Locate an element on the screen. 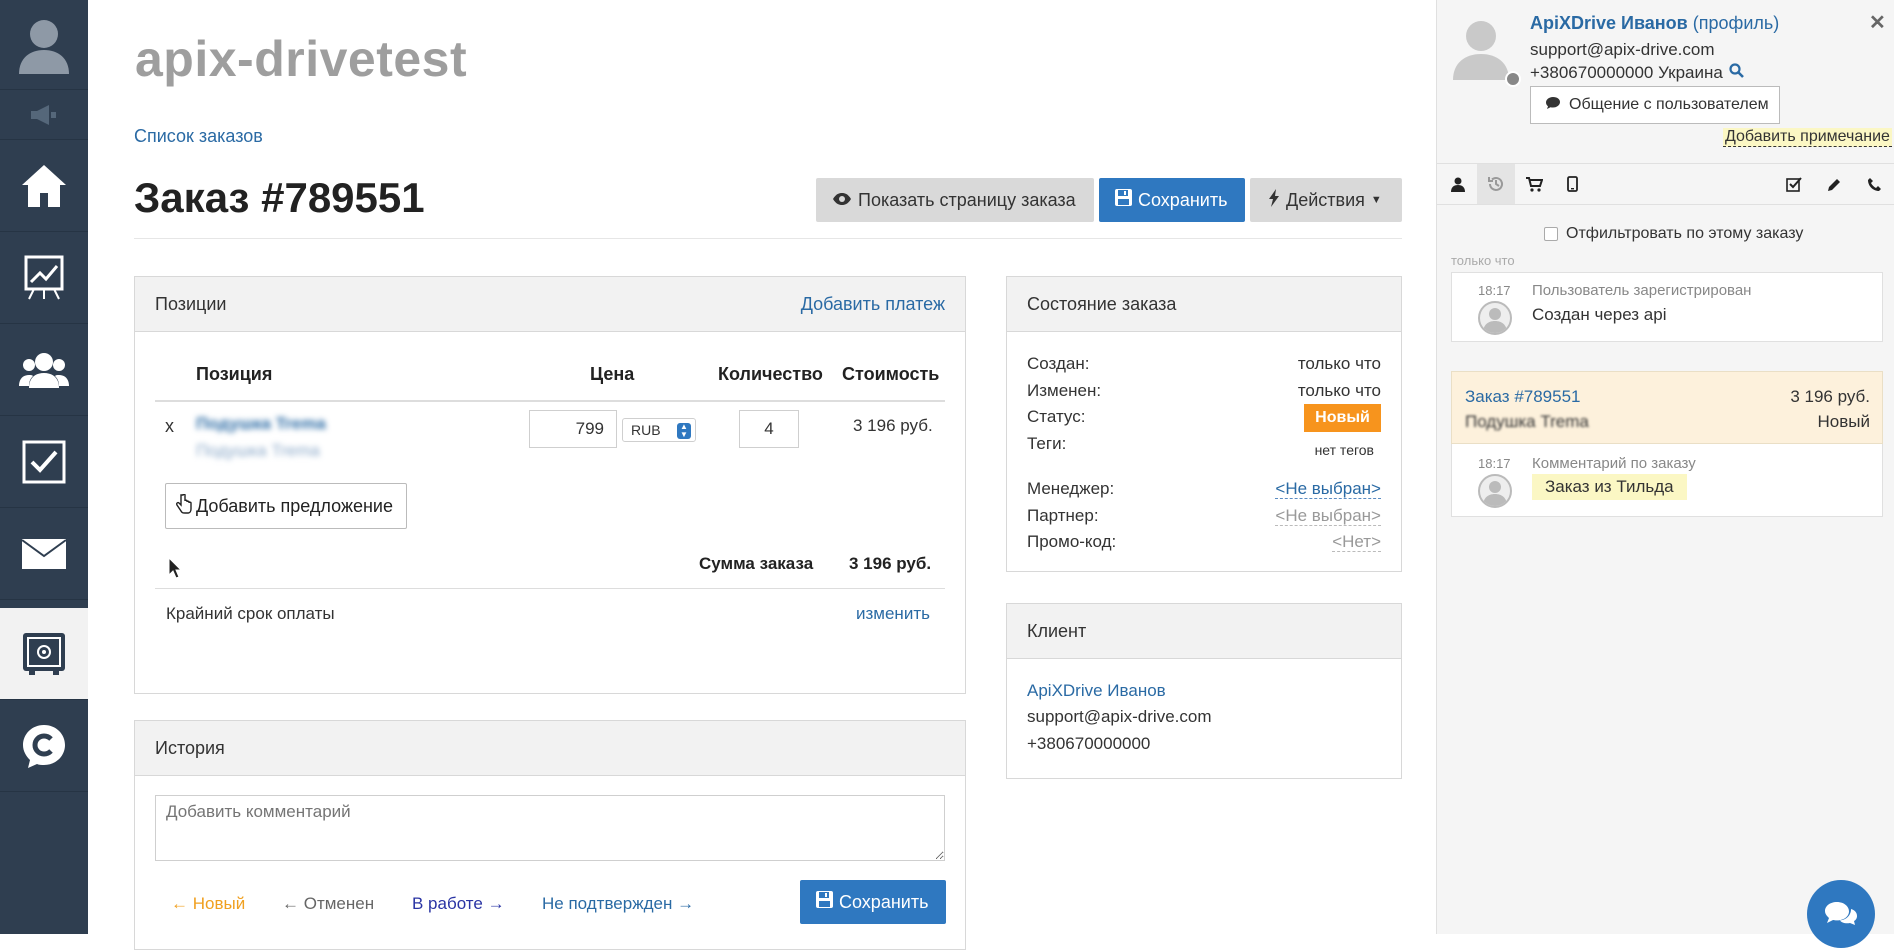  tab-orders is located at coordinates (1534, 184).